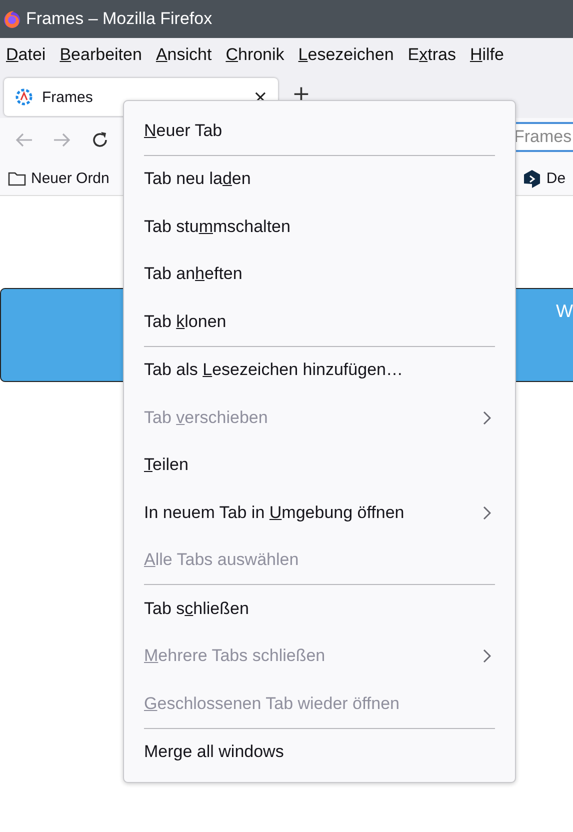  I want to click on bookmark-item: Neuer Ordn, so click(59, 178).